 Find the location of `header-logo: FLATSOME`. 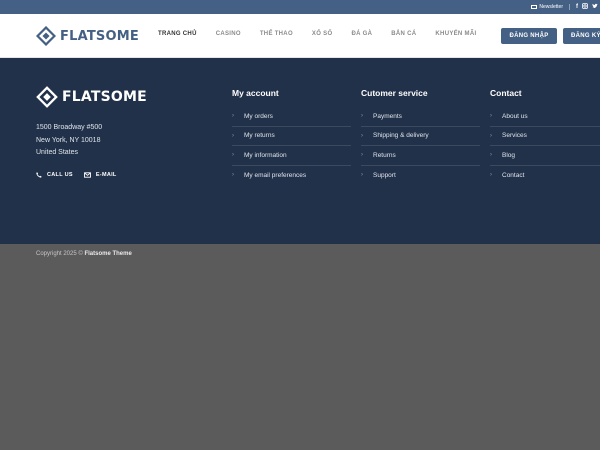

header-logo: FLATSOME is located at coordinates (87, 36).